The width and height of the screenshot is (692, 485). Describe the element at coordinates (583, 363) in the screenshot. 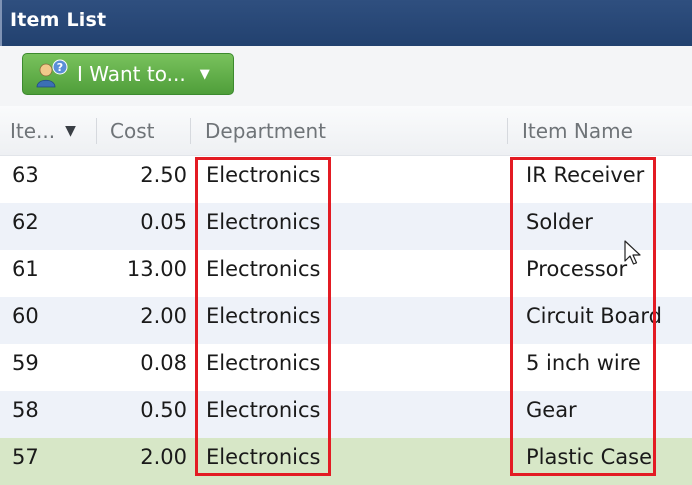

I see `cell-item-name: 5 inch wire` at that location.